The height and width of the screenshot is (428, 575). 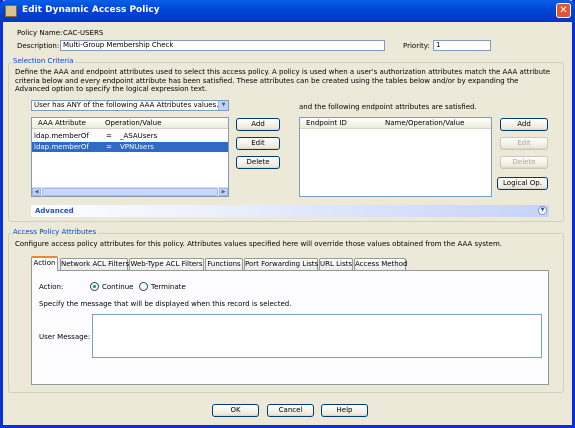 I want to click on user-message-label: User Message:, so click(x=65, y=337).